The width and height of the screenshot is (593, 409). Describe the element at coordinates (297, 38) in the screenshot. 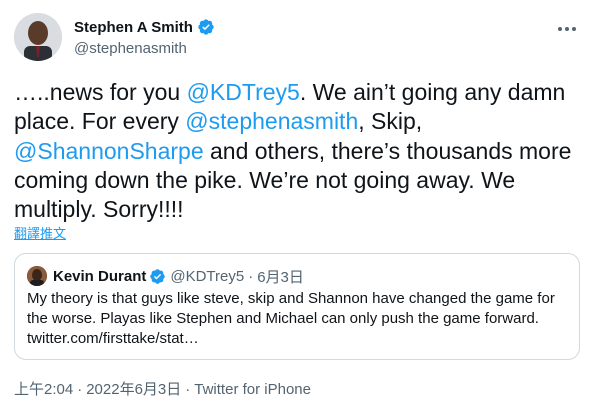

I see `tweet-header: Stephen A Smith @stephenasmith` at that location.